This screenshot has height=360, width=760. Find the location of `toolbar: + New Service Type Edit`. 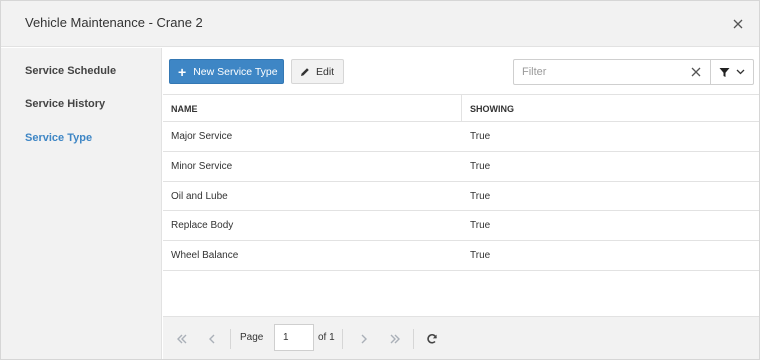

toolbar: + New Service Type Edit is located at coordinates (461, 71).